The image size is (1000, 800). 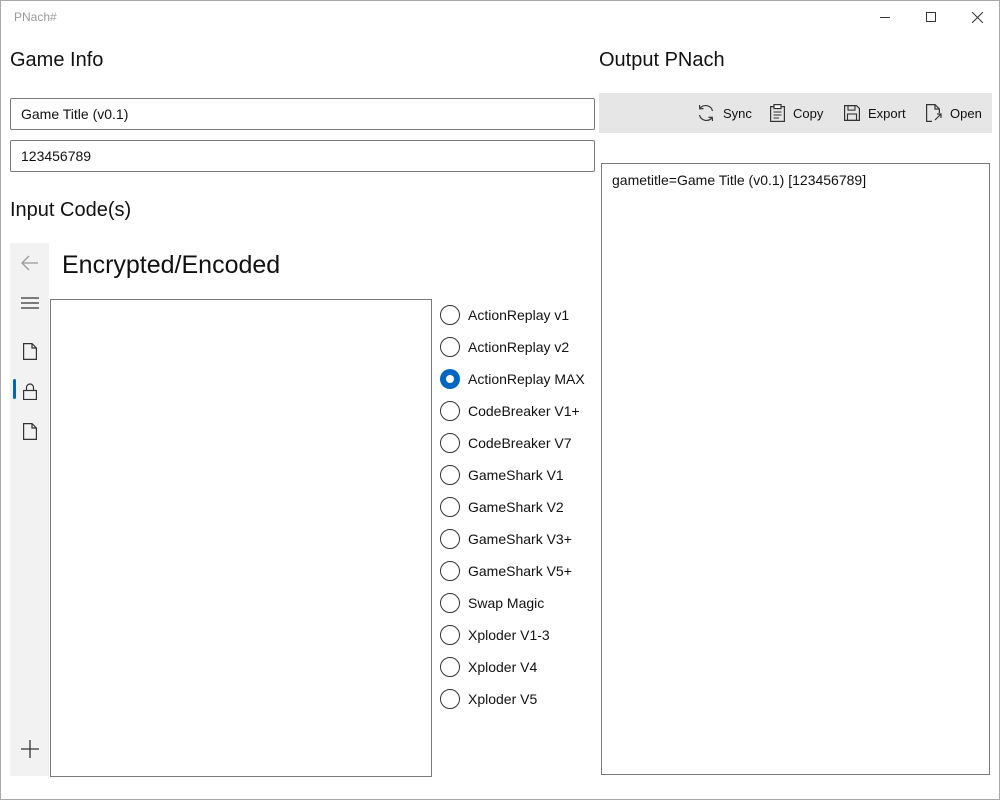 I want to click on add-button, so click(x=29, y=749).